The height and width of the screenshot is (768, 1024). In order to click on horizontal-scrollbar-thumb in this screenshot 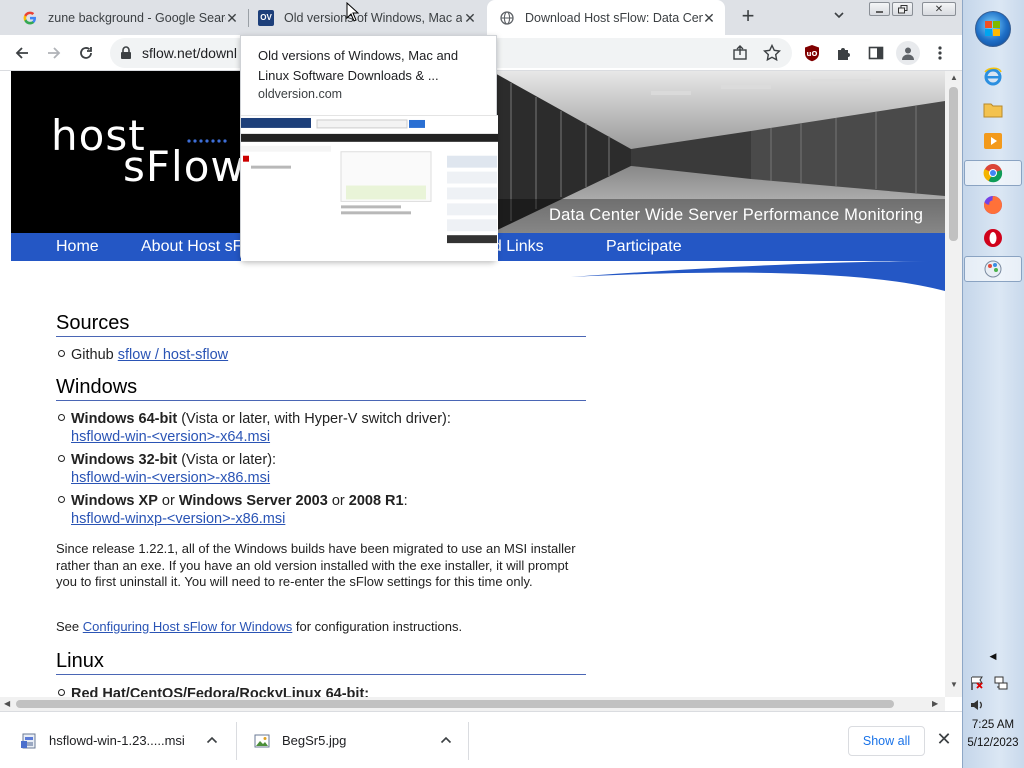, I will do `click(455, 704)`.